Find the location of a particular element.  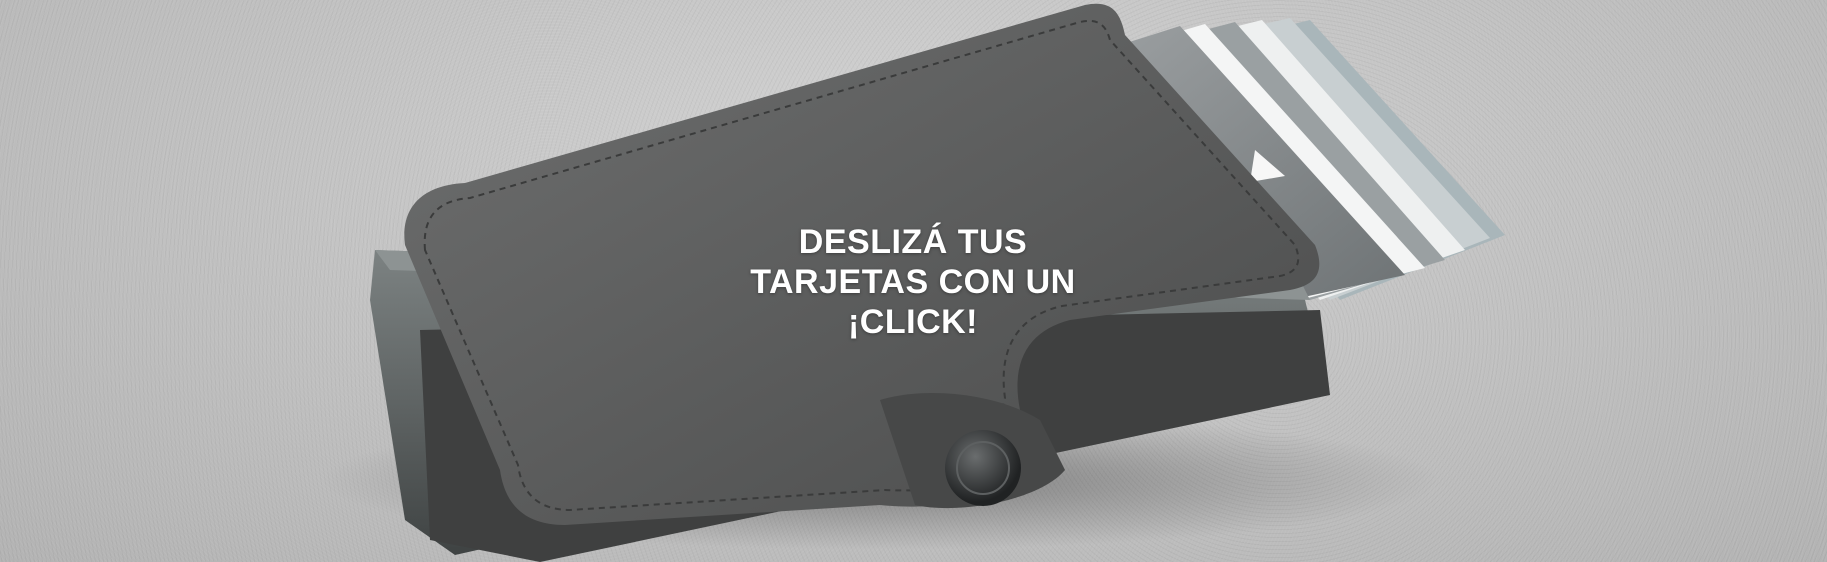

headline-line-1: DESLIZÁ TUS is located at coordinates (913, 242).